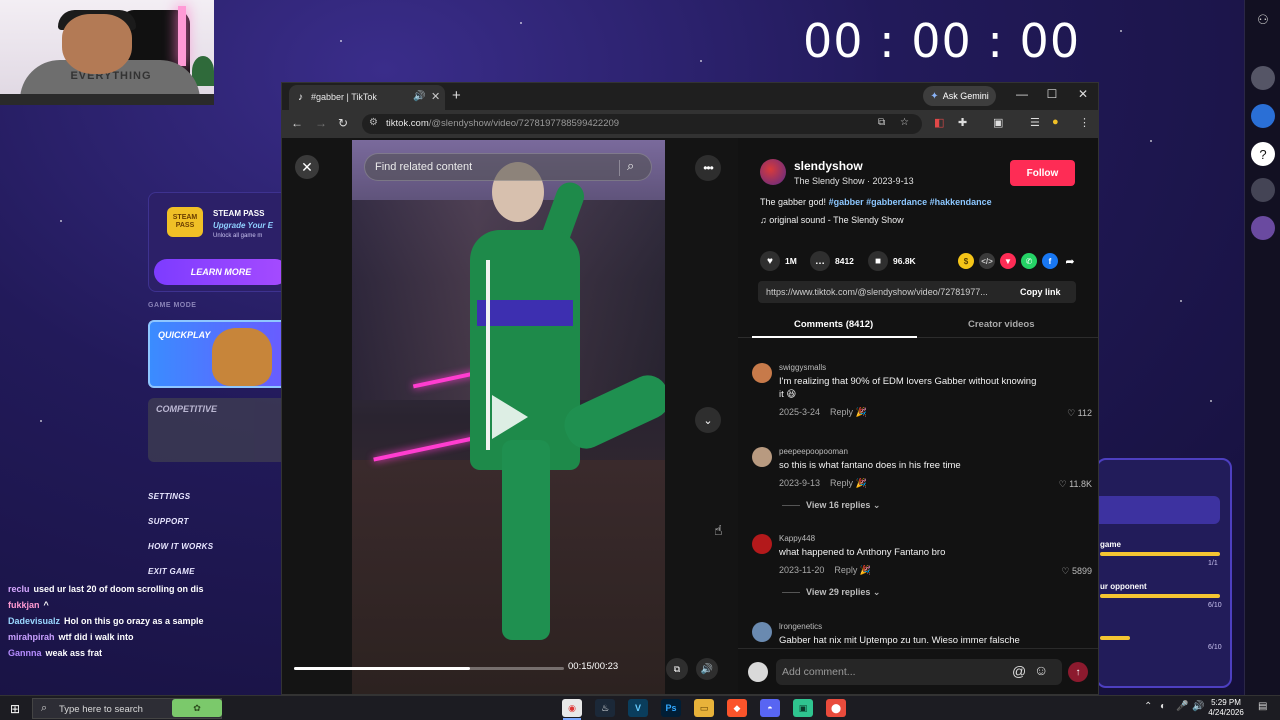 The height and width of the screenshot is (720, 1280). What do you see at coordinates (1083, 94) in the screenshot?
I see `close-window-button: ✕` at bounding box center [1083, 94].